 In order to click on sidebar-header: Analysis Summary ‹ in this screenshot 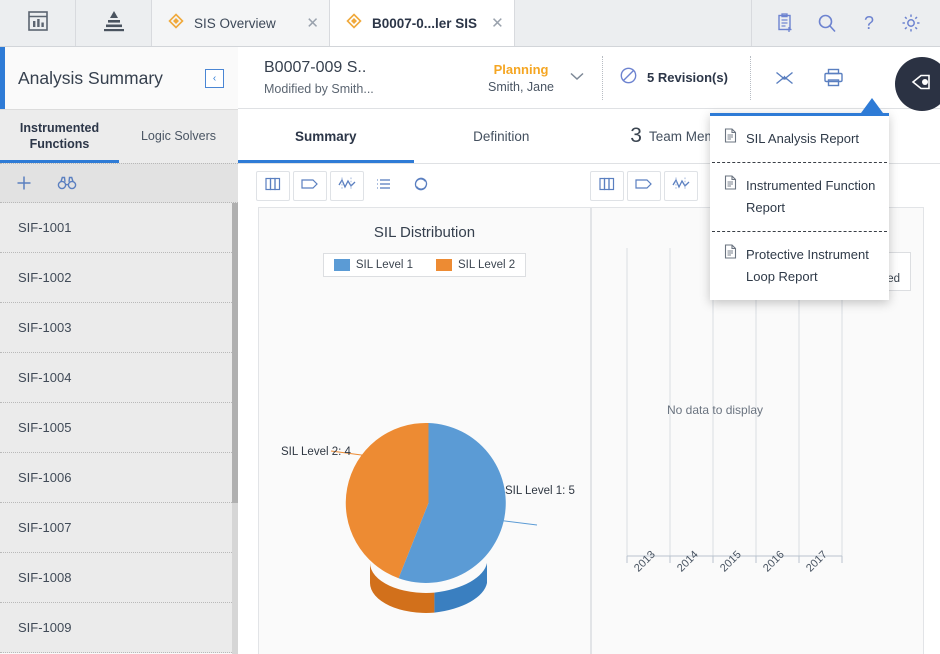, I will do `click(119, 78)`.